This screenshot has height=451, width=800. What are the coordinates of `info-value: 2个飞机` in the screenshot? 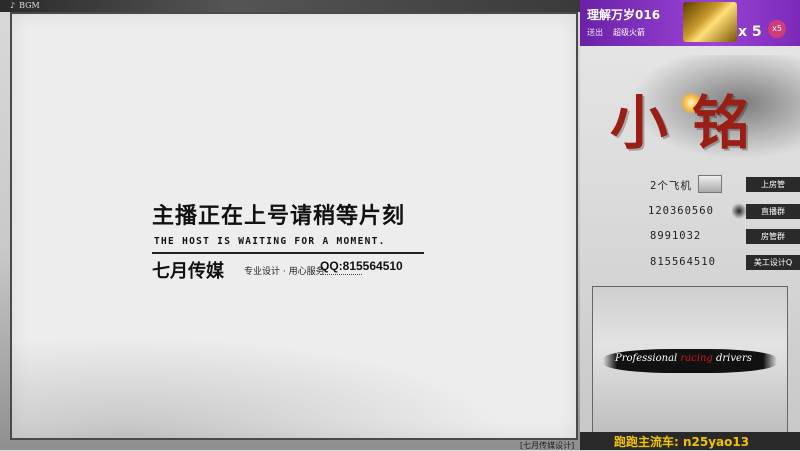 It's located at (671, 186).